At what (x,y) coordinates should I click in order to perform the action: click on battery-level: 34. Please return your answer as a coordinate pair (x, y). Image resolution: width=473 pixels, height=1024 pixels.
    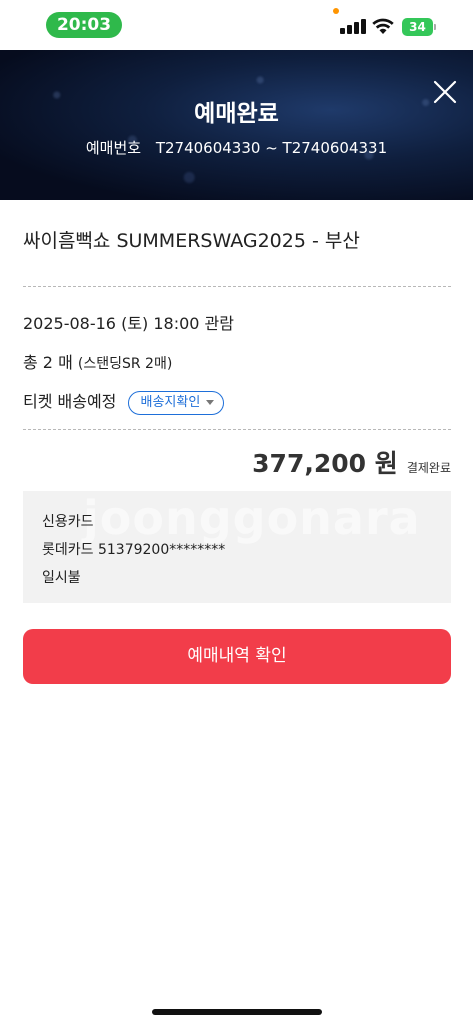
    Looking at the image, I should click on (417, 27).